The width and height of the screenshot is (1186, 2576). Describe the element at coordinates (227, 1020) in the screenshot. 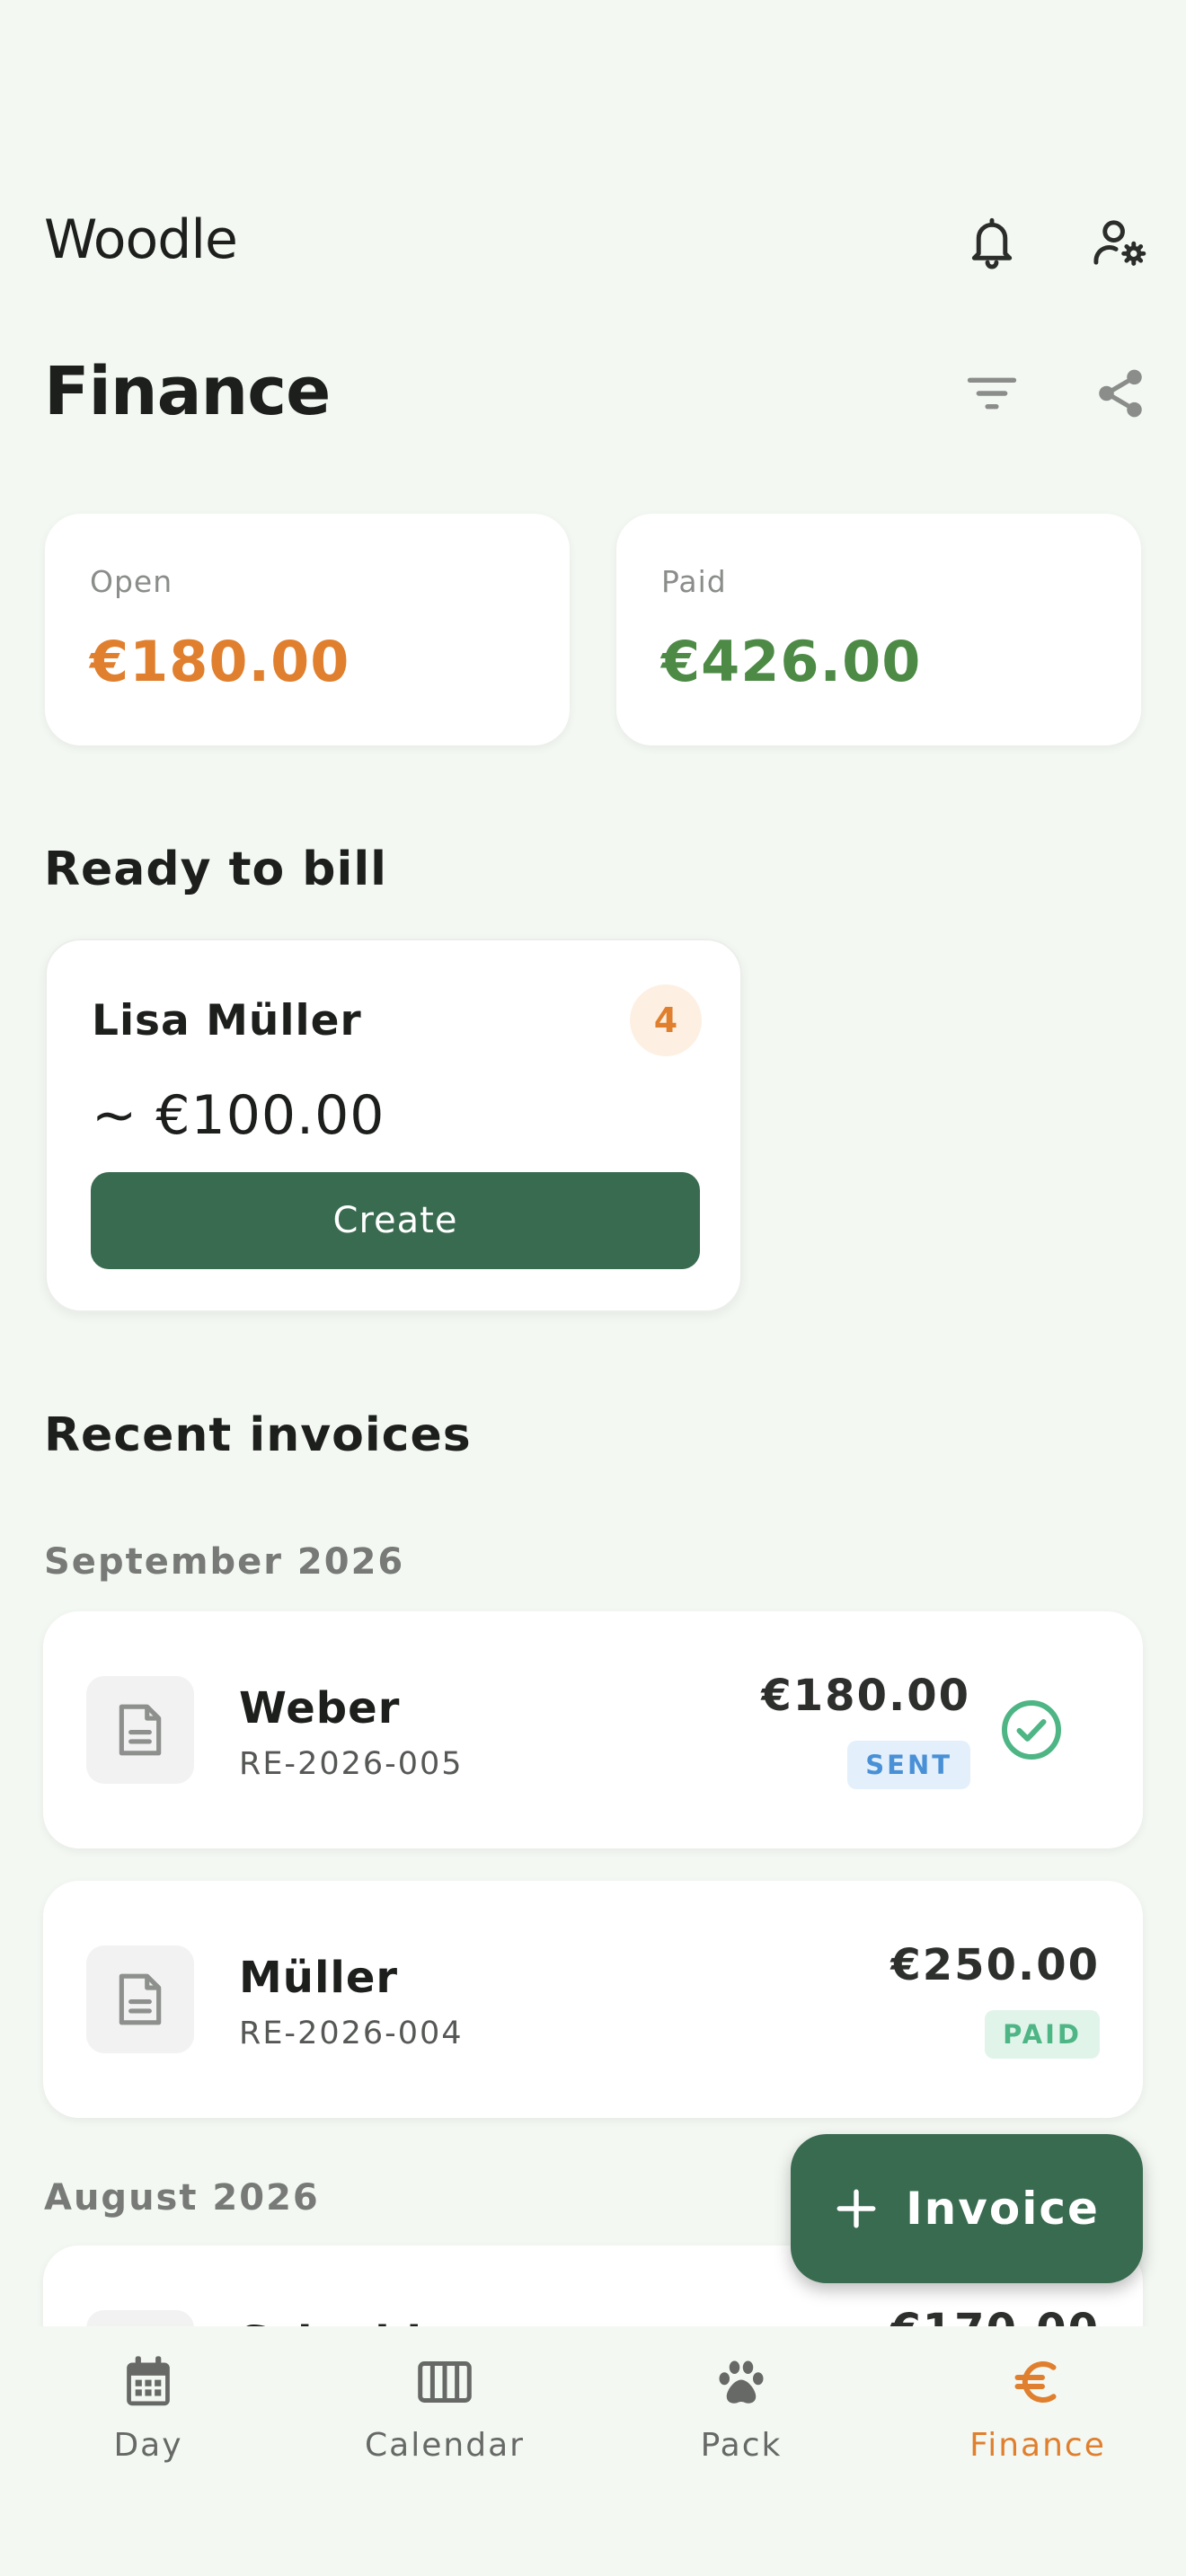

I see `client-name: Lisa Müller` at that location.